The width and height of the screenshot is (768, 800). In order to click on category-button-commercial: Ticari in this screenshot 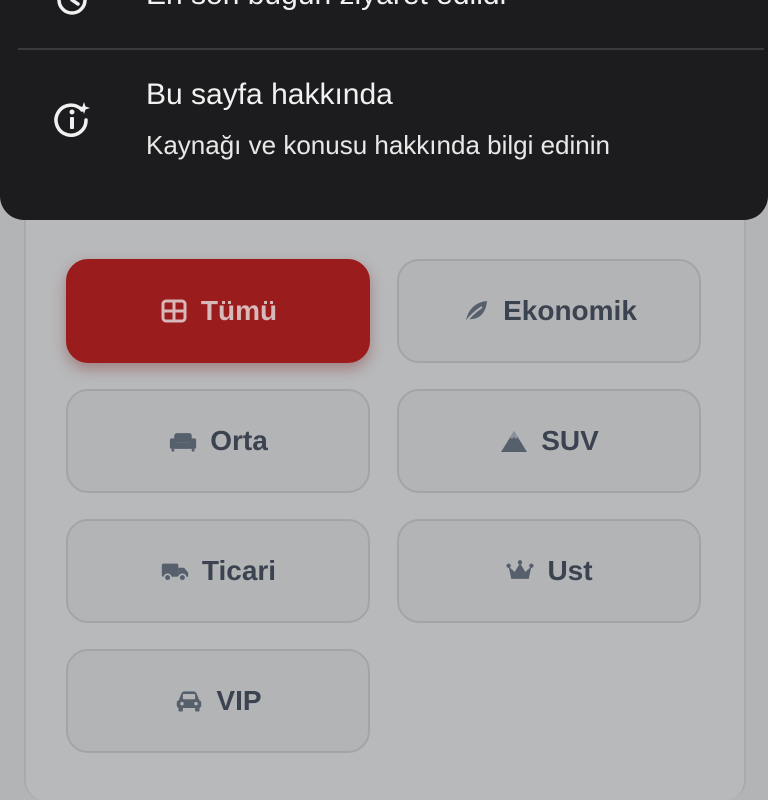, I will do `click(218, 571)`.